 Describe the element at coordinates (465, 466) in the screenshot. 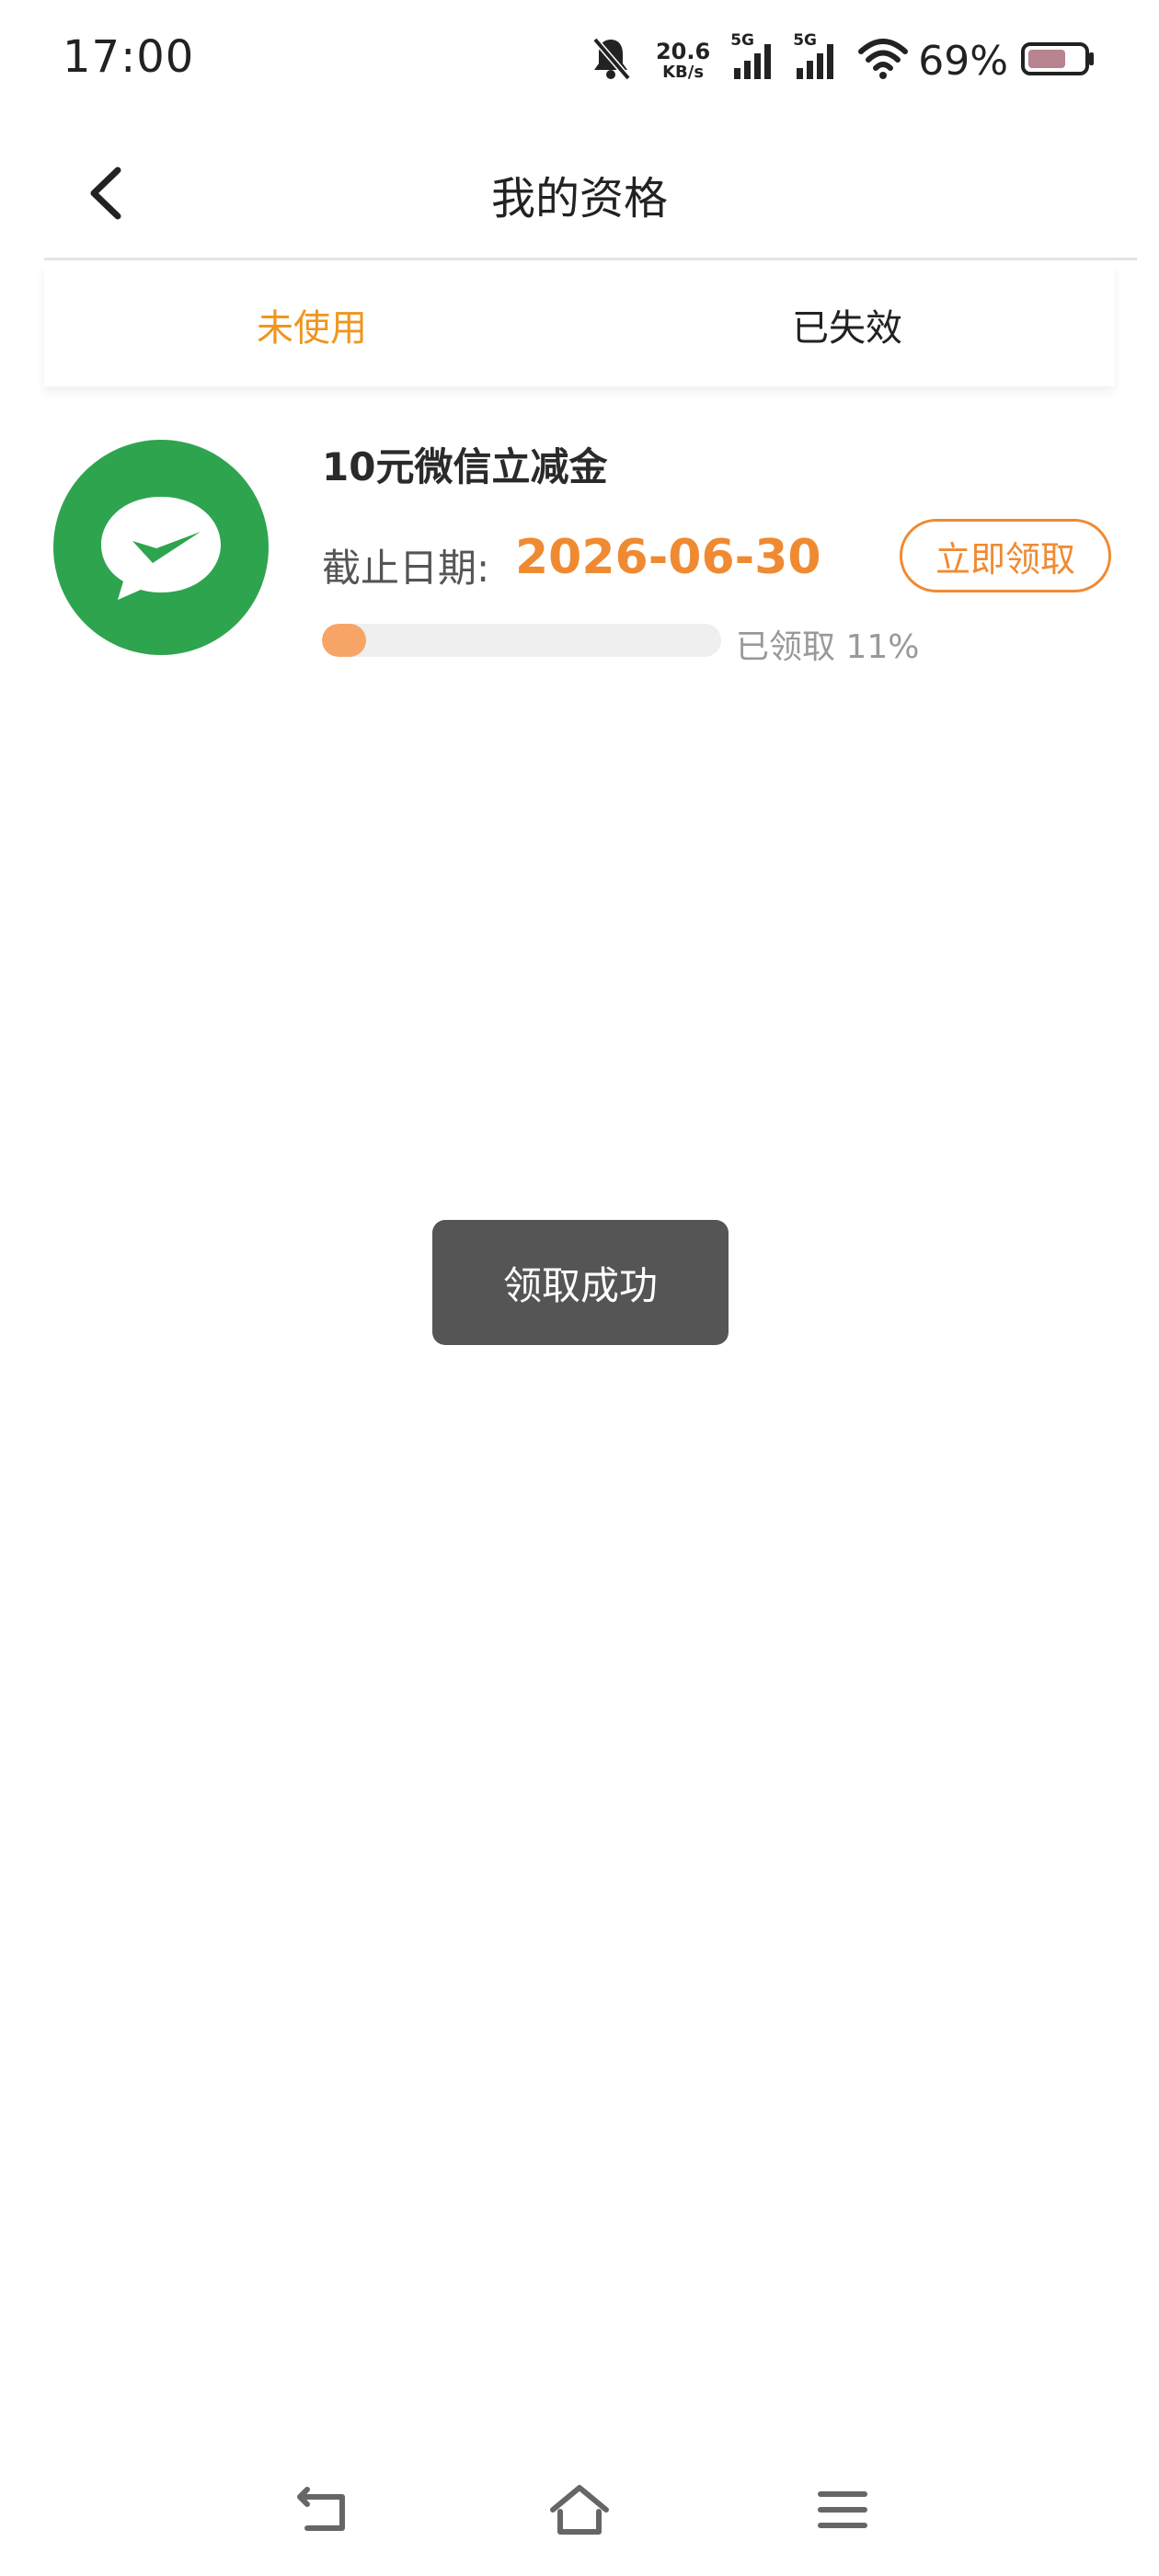

I see `coupon-title: 10元微信立减金` at that location.